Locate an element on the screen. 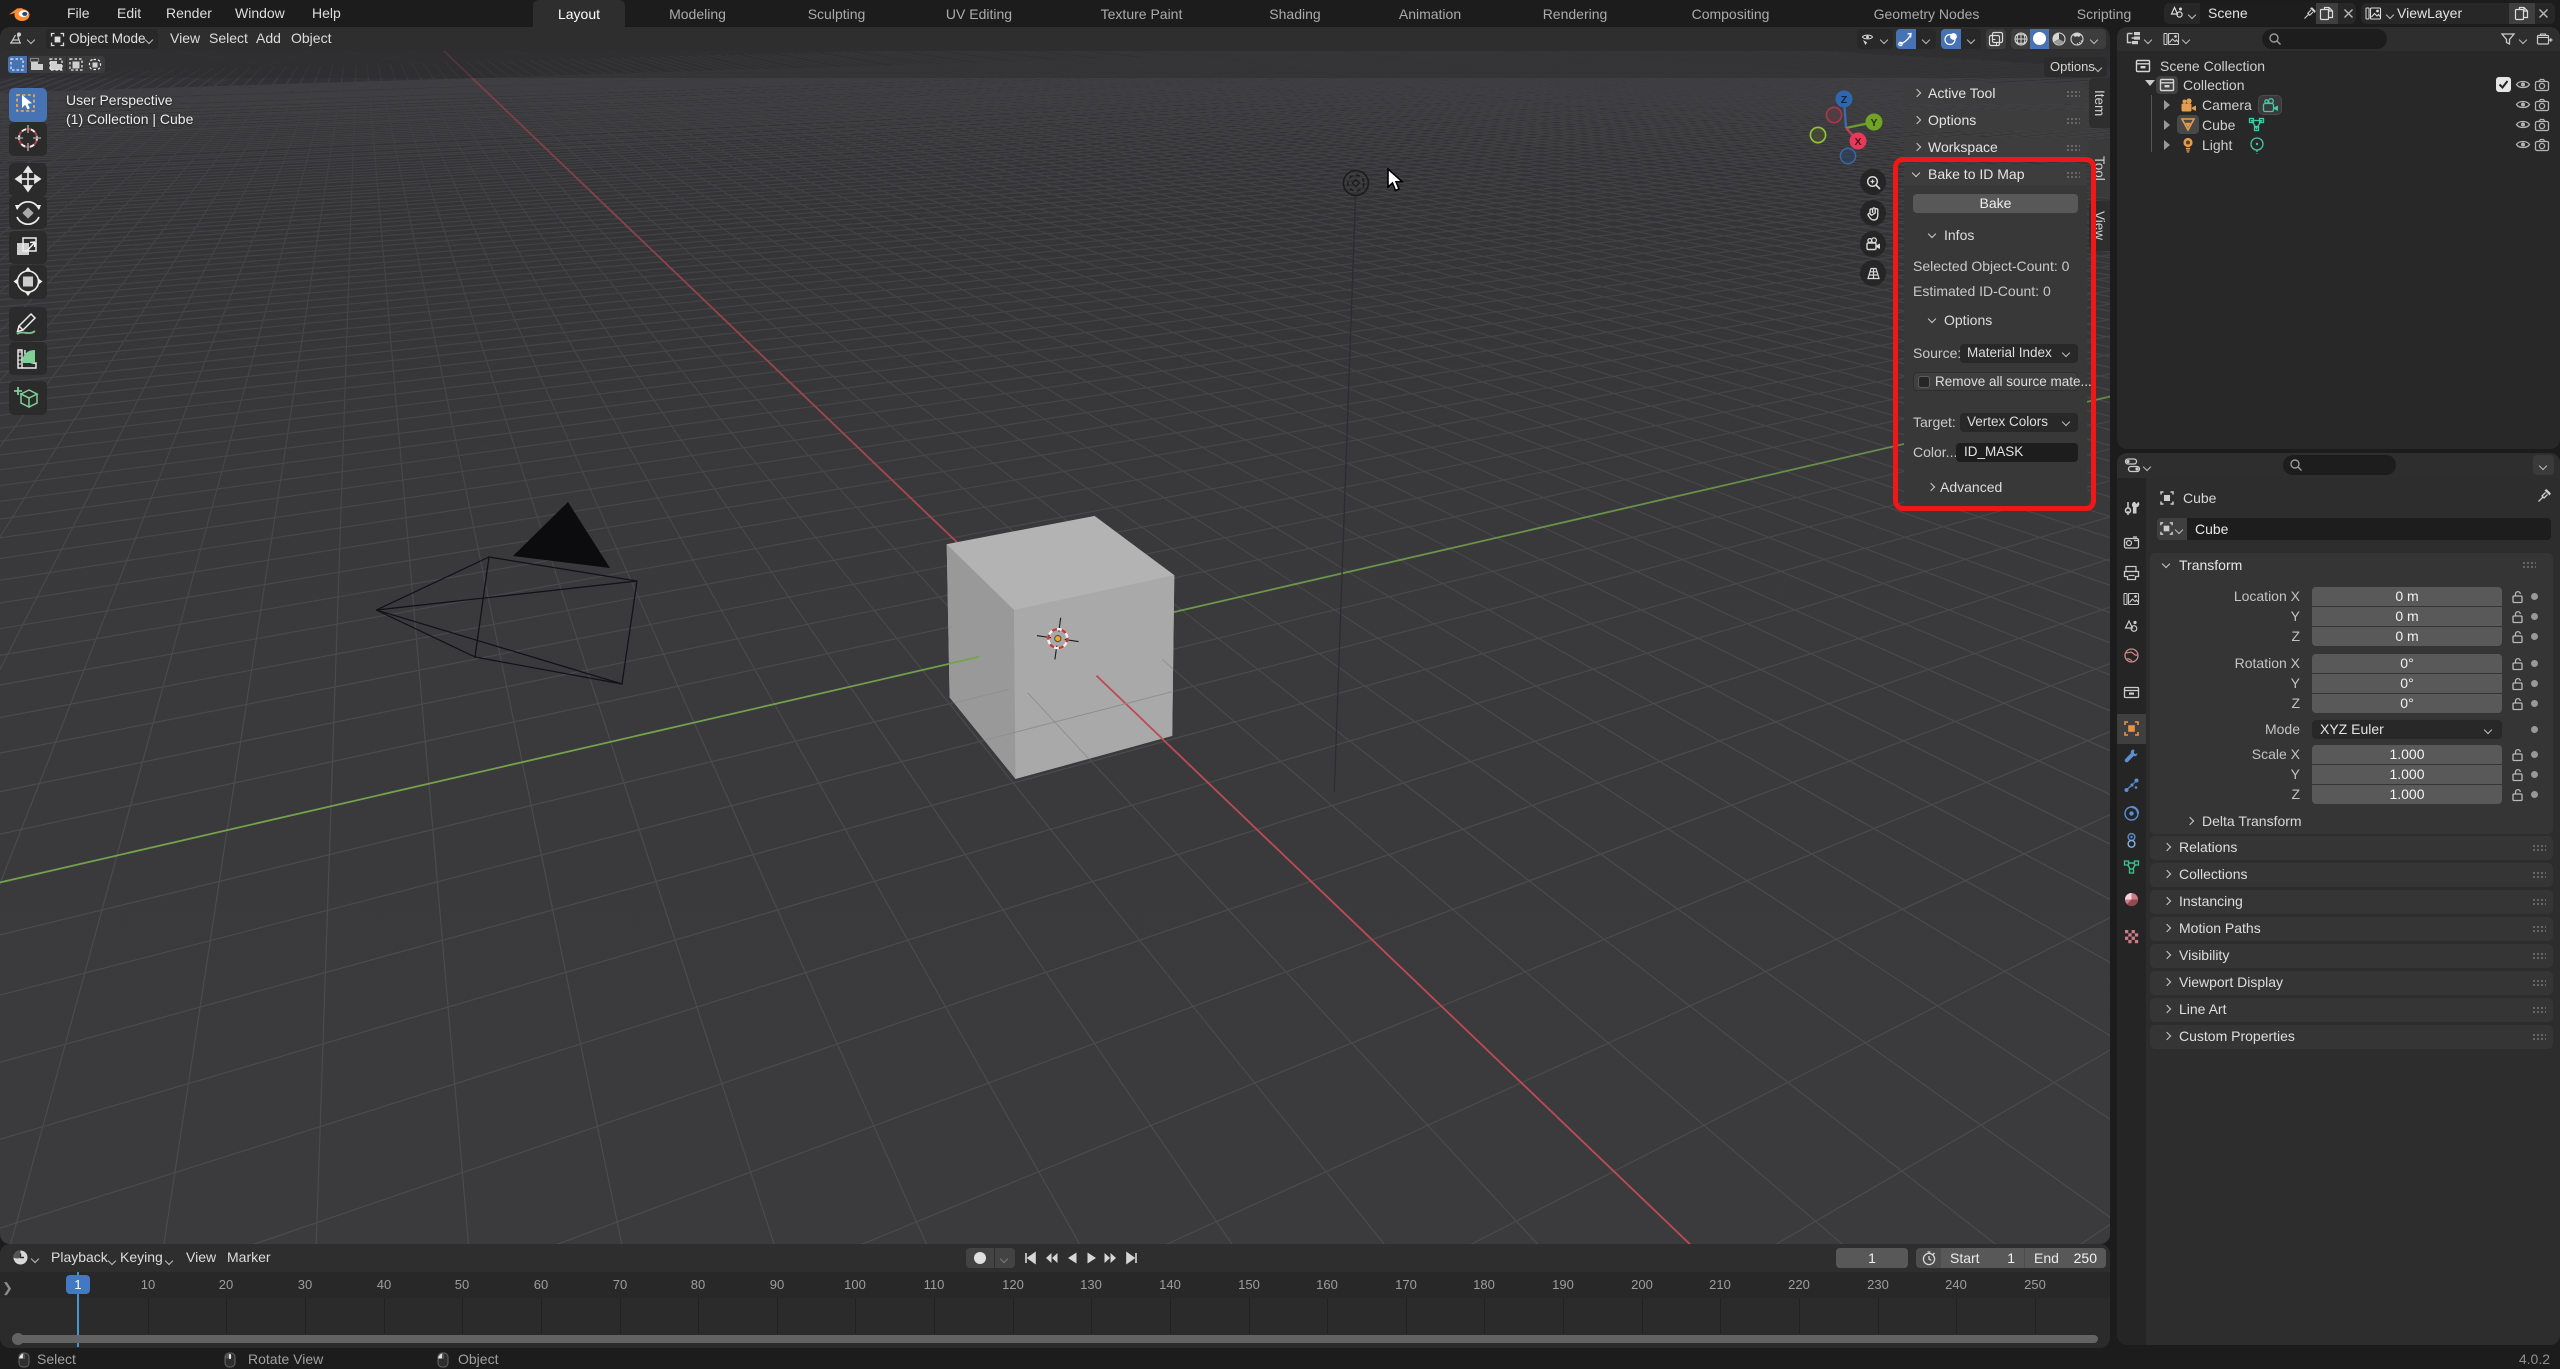 The width and height of the screenshot is (2560, 1369). svg-text: Z is located at coordinates (1844, 100).